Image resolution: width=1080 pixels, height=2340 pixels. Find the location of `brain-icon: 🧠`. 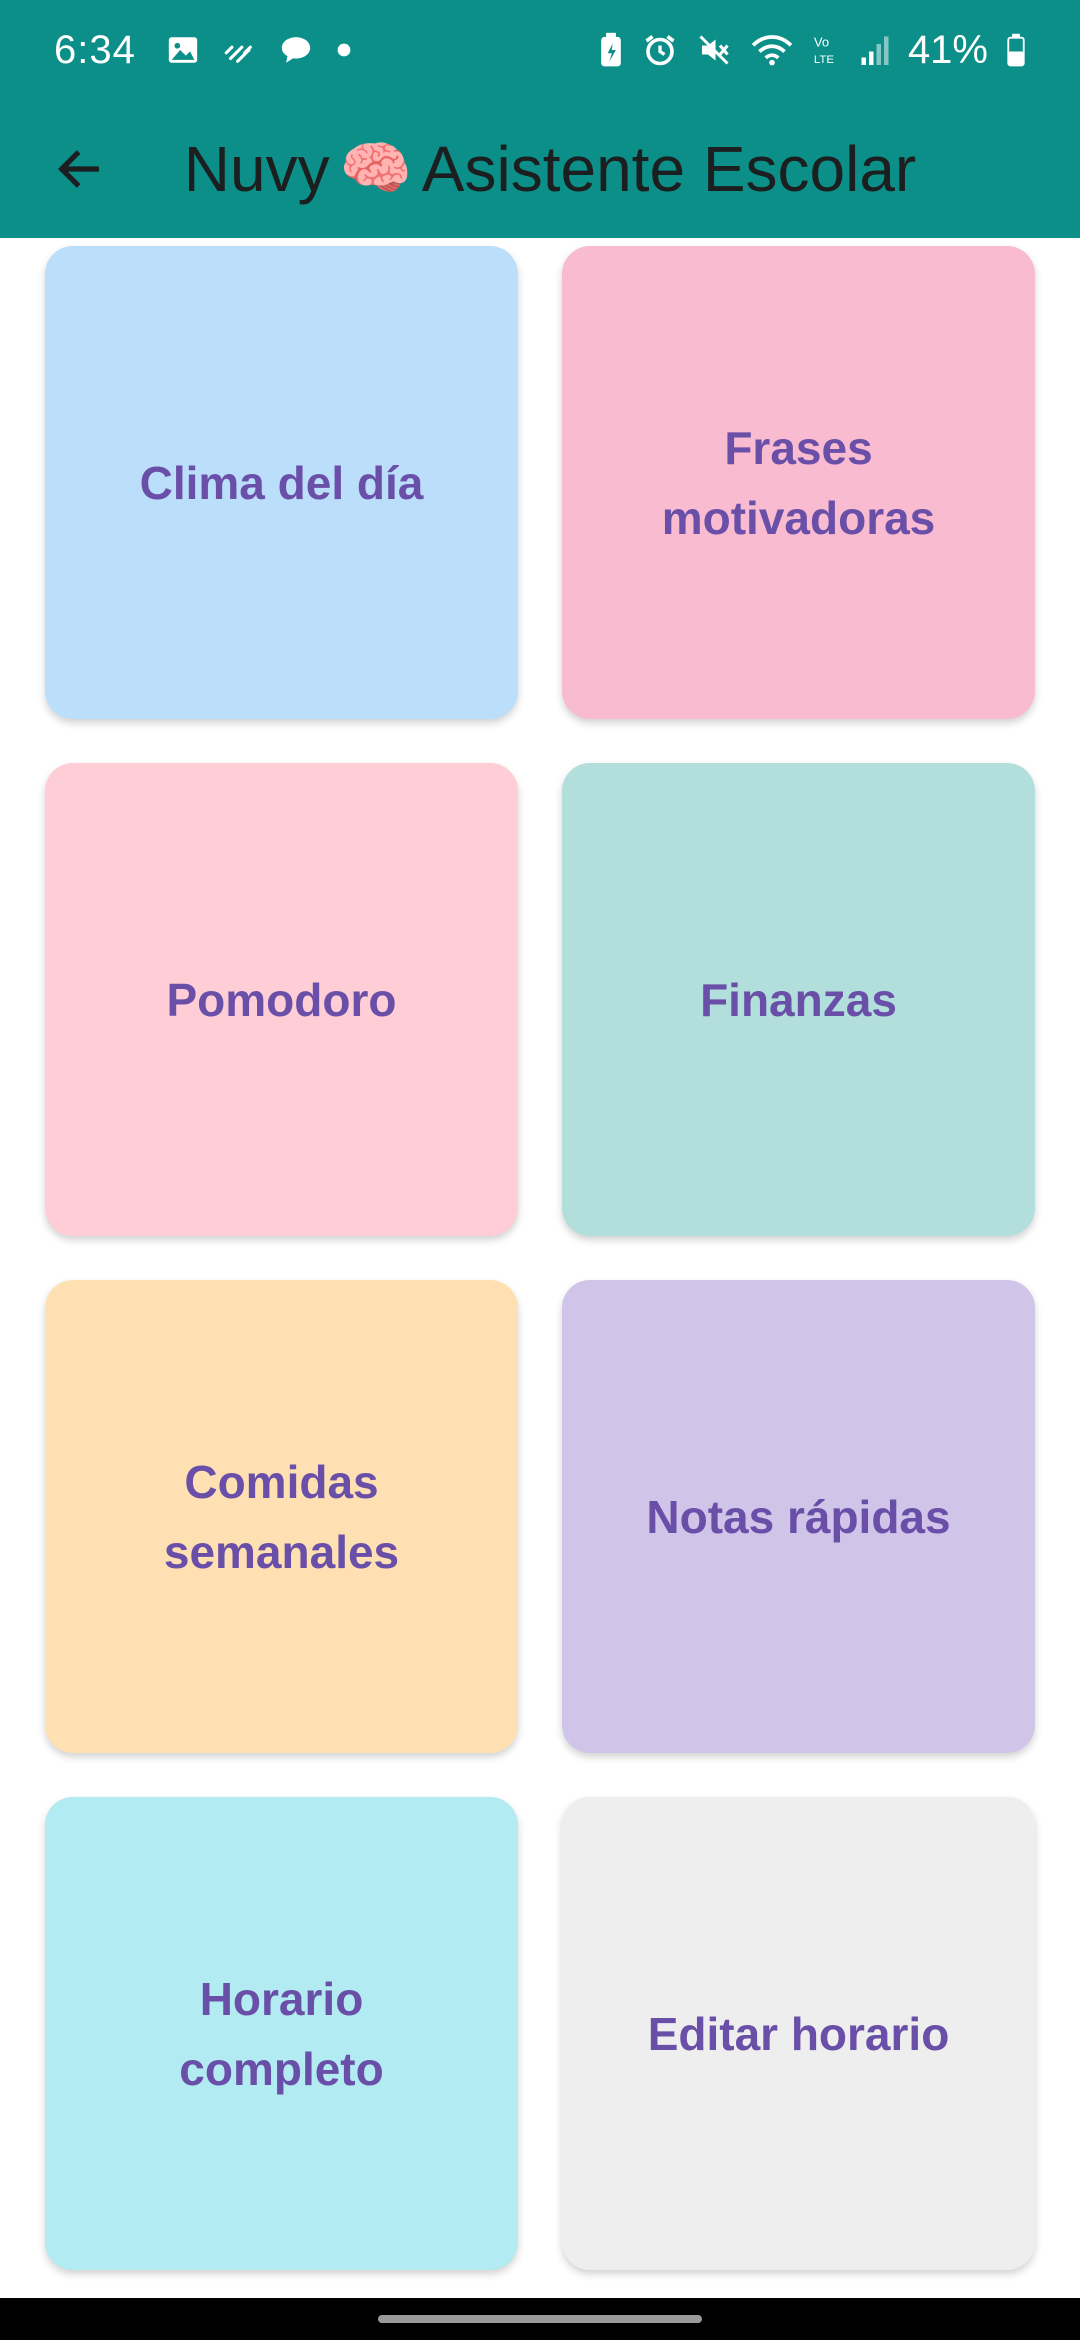

brain-icon: 🧠 is located at coordinates (375, 168).